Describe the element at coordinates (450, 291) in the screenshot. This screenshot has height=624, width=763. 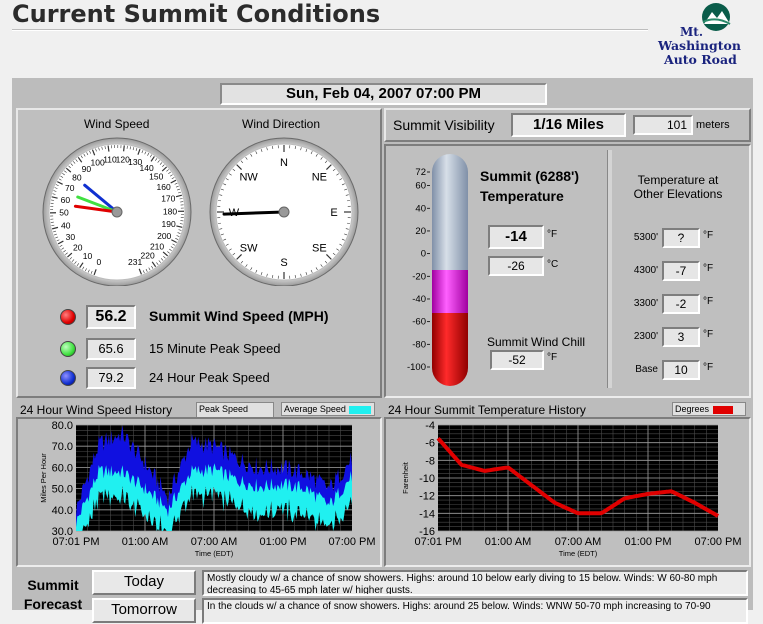
I see `thermo-magenta-segment` at that location.